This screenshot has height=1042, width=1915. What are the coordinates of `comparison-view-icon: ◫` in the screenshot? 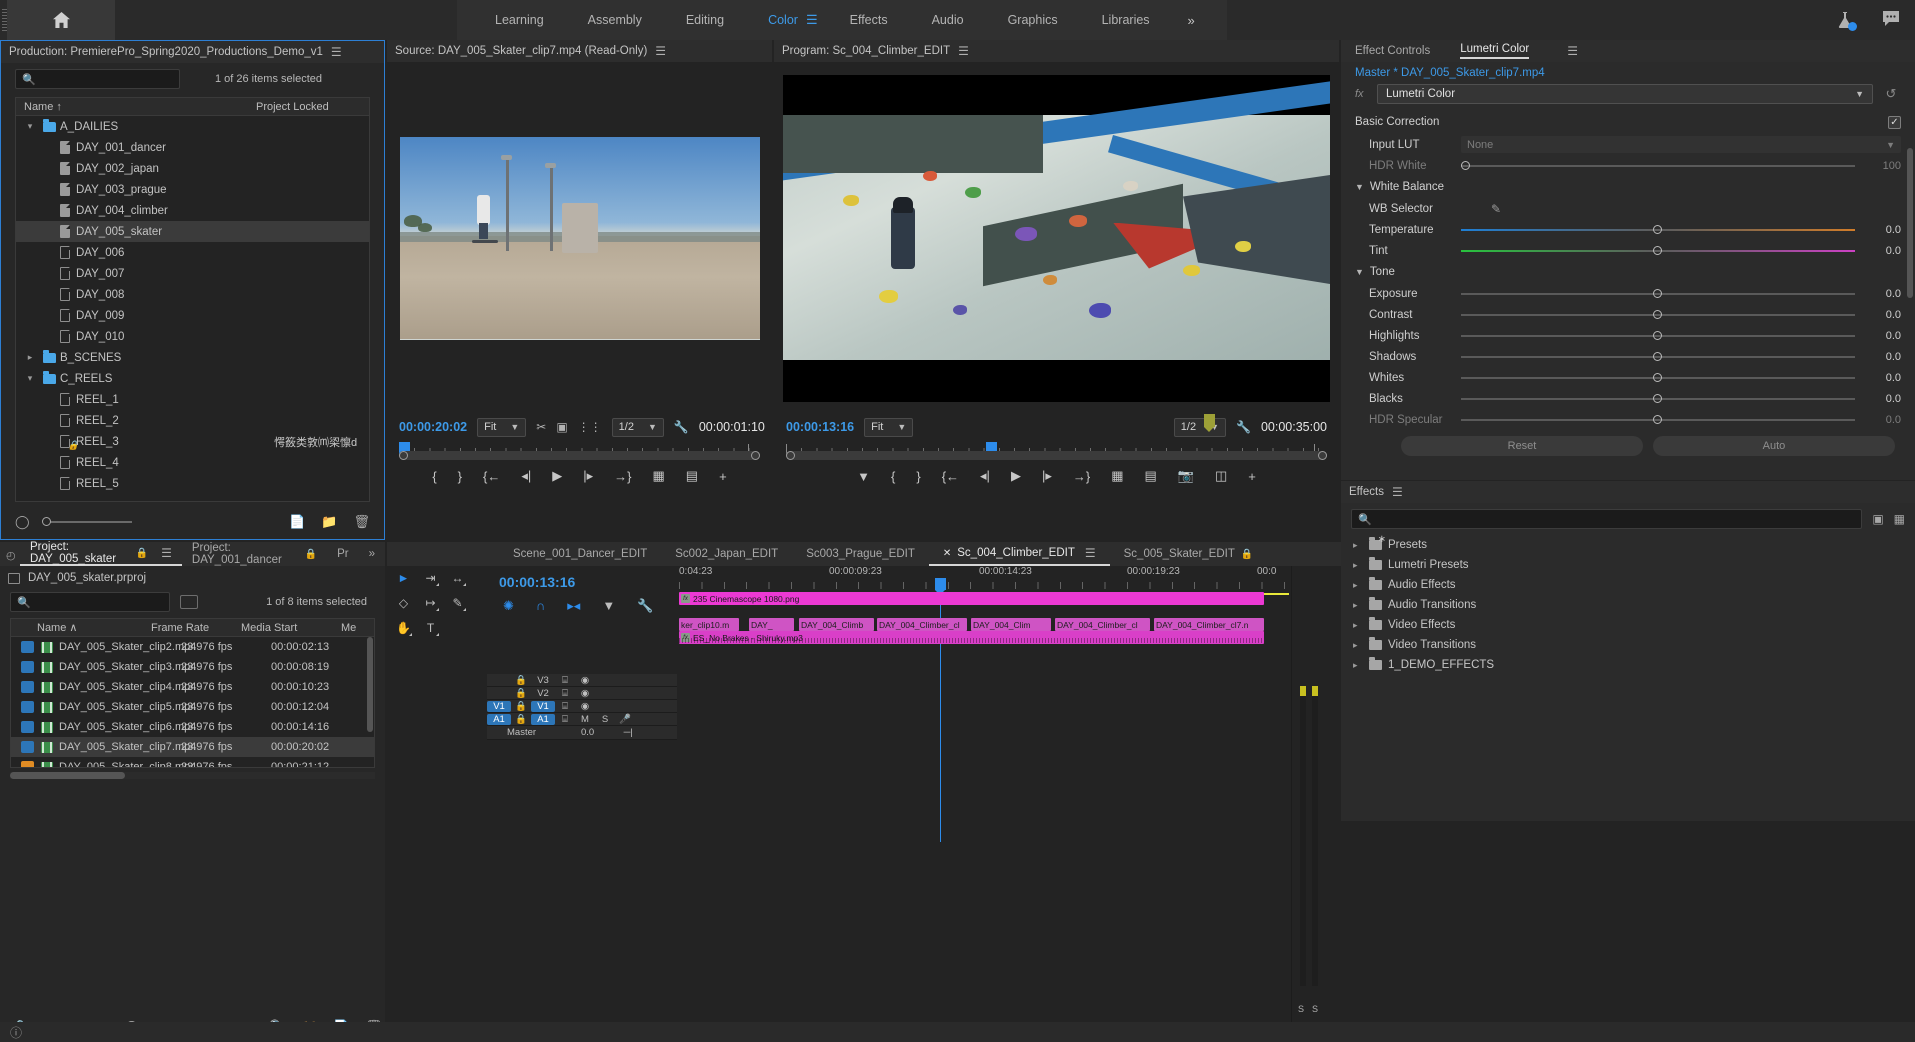 It's located at (1221, 476).